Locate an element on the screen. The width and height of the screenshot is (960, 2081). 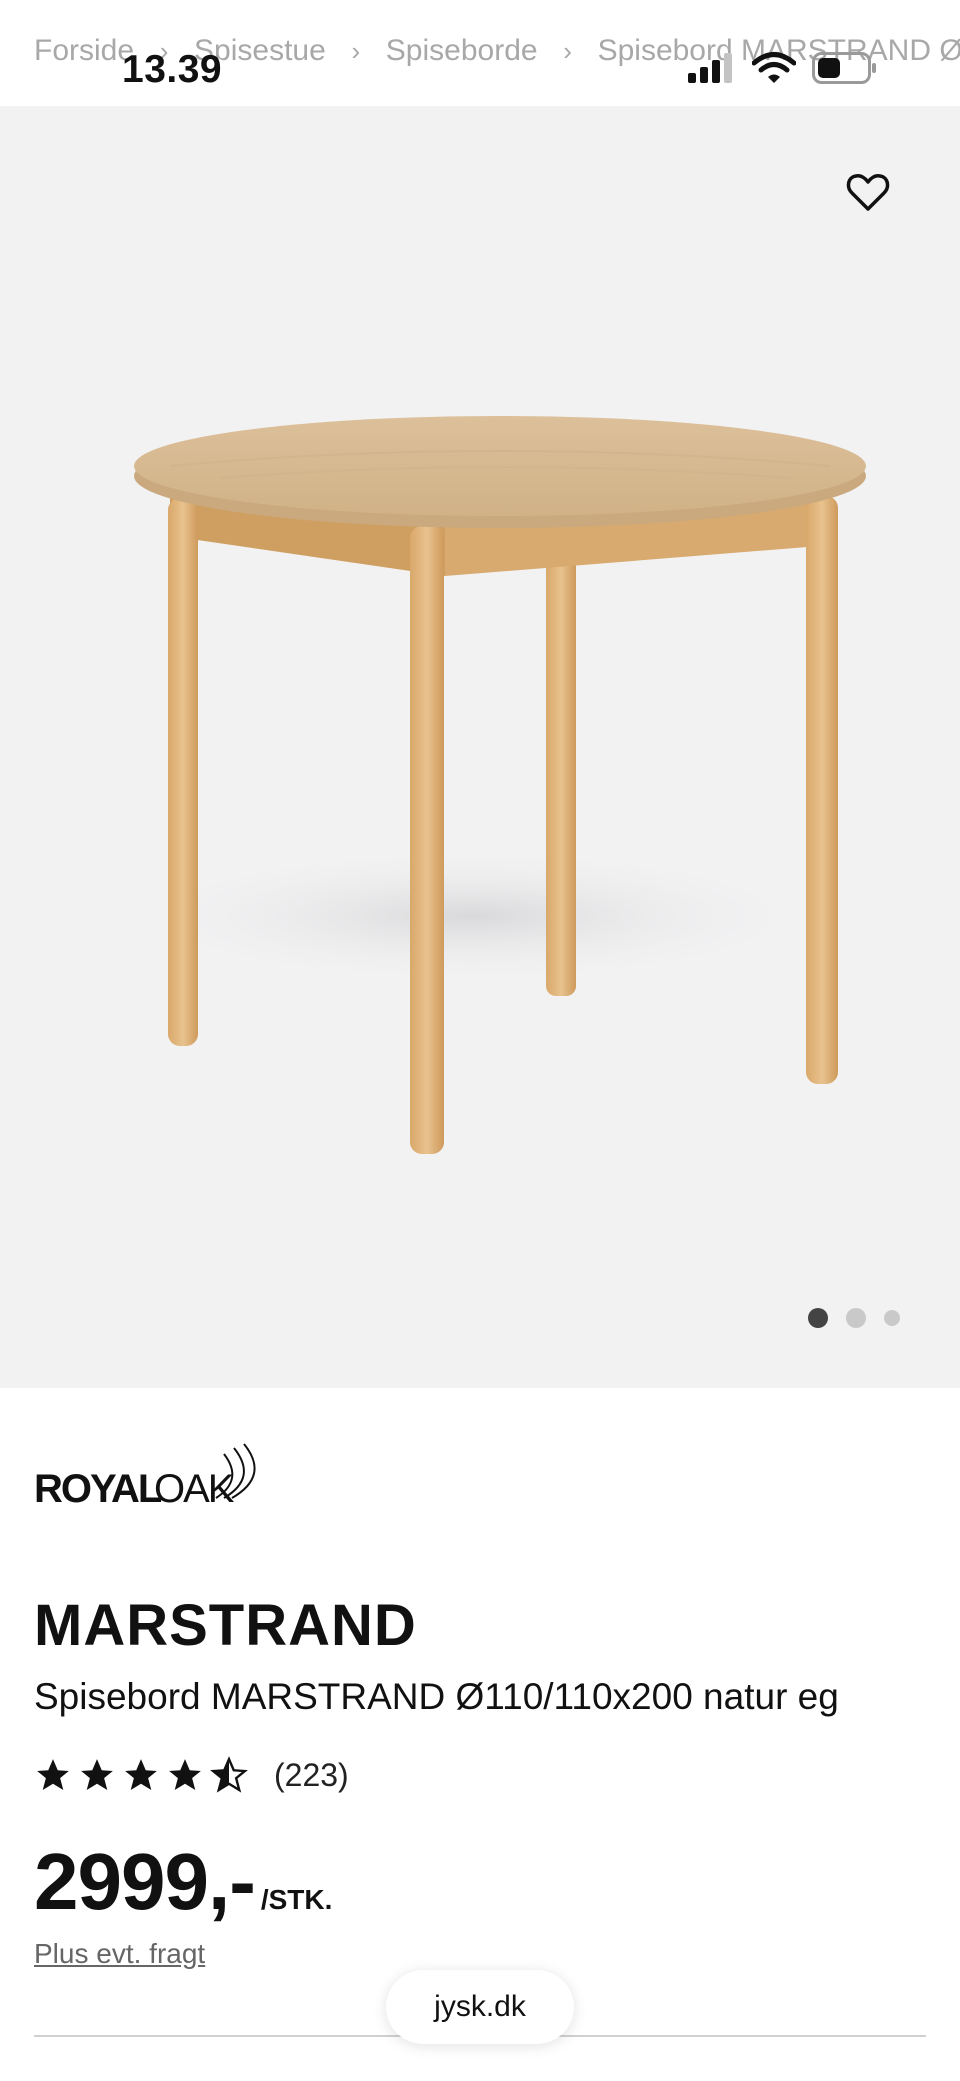
browser-url-bar: jysk.dk is located at coordinates (480, 2007).